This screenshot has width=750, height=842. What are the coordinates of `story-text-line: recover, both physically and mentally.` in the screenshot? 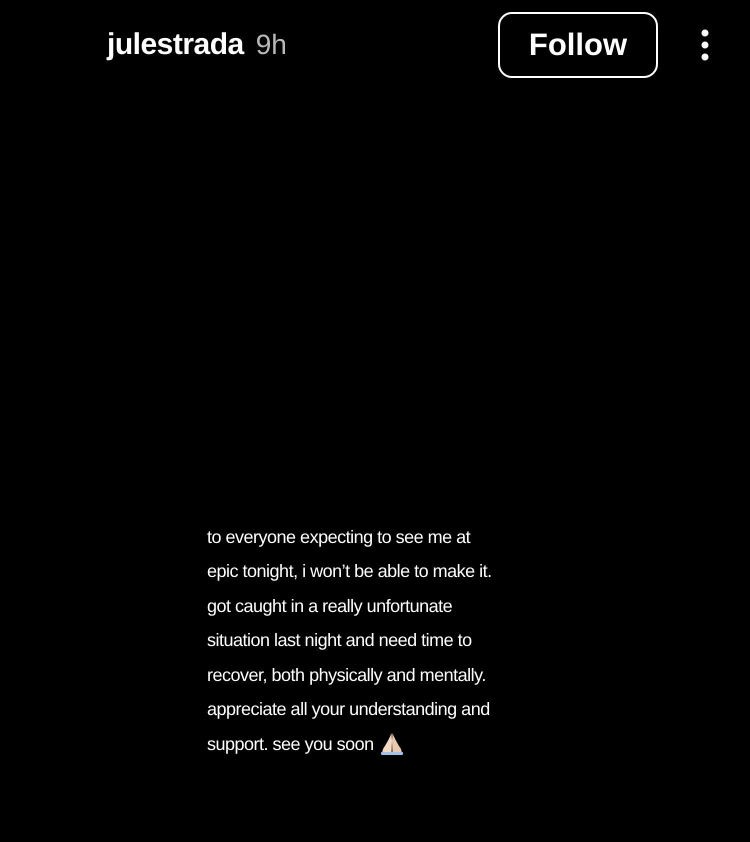 It's located at (346, 675).